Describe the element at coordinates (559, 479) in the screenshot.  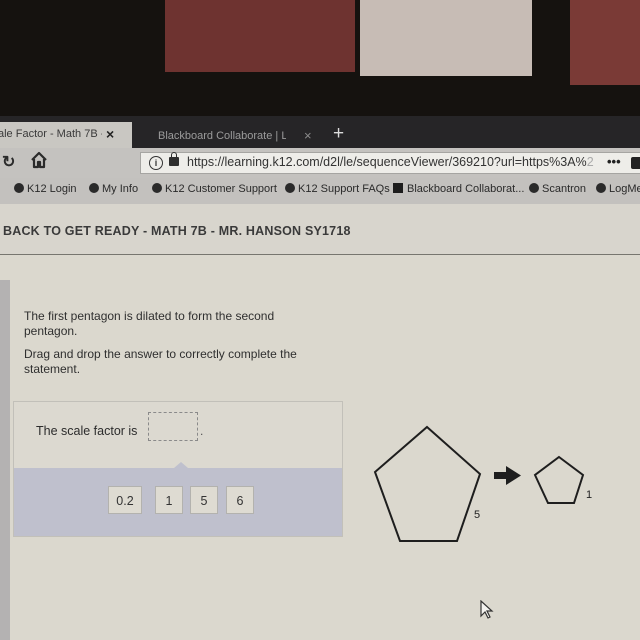
I see `small-pentagon` at that location.